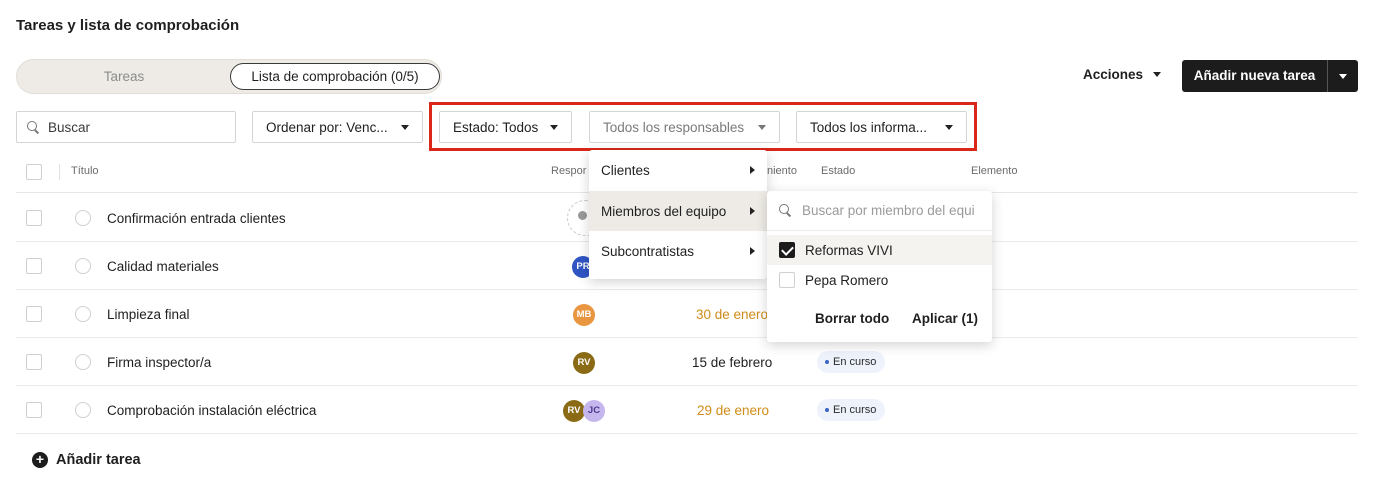 Image resolution: width=1374 pixels, height=500 pixels. I want to click on header-divider, so click(59, 172).